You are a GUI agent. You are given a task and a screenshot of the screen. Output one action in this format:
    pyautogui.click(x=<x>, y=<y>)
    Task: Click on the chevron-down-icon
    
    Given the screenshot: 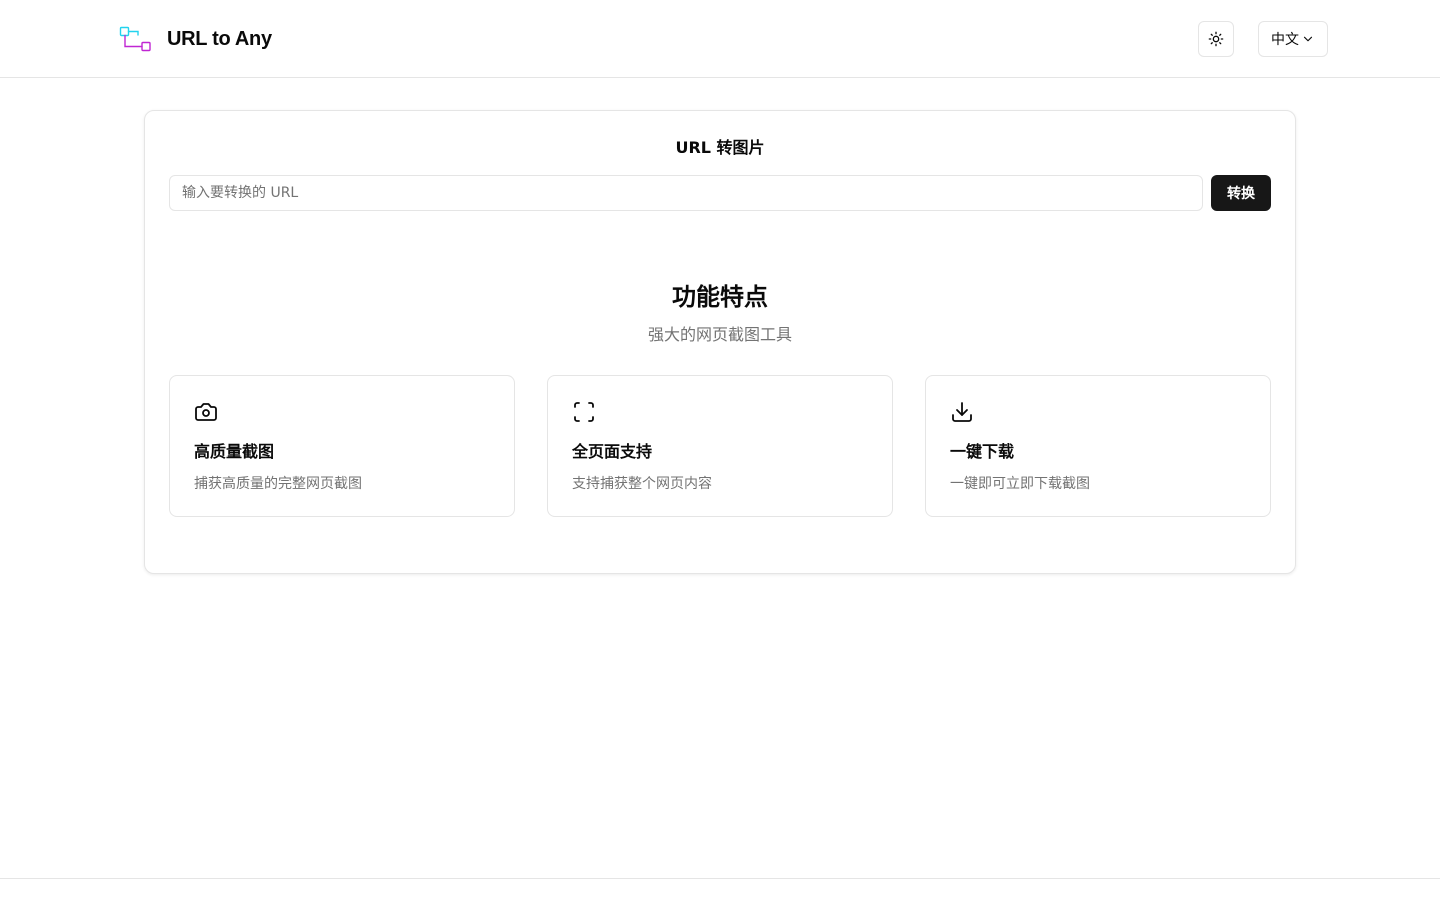 What is the action you would take?
    pyautogui.click(x=1308, y=39)
    